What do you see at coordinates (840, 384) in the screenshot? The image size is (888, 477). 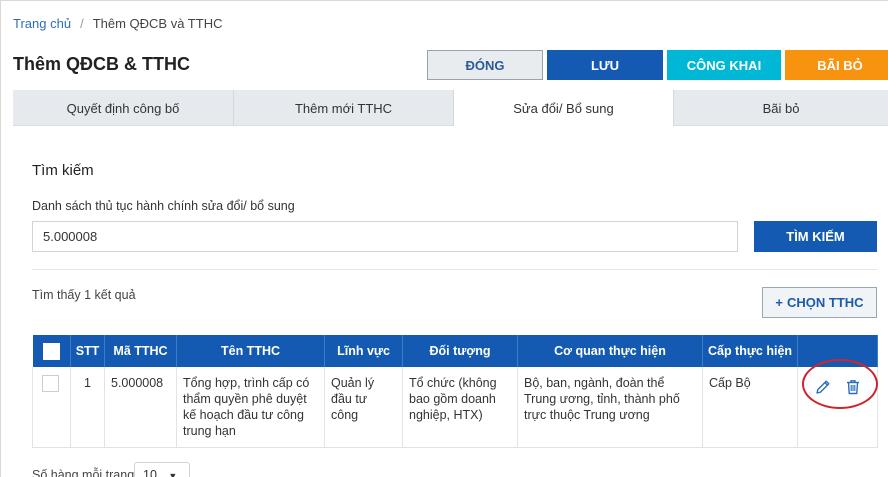 I see `highlight-ring` at bounding box center [840, 384].